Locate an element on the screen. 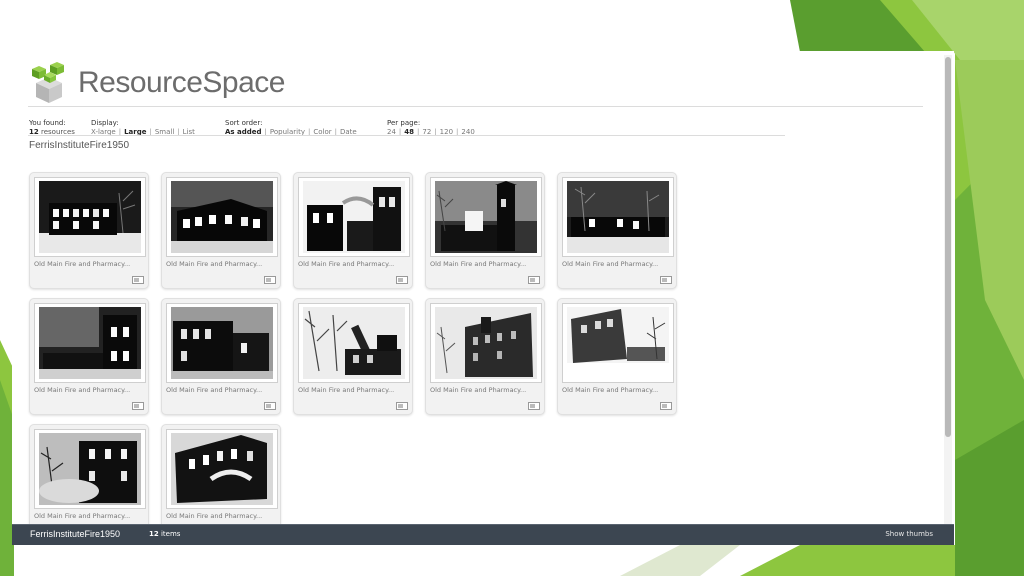 The width and height of the screenshot is (1024, 576). collection-title: FerrisInstituteFire1950 is located at coordinates (79, 145).